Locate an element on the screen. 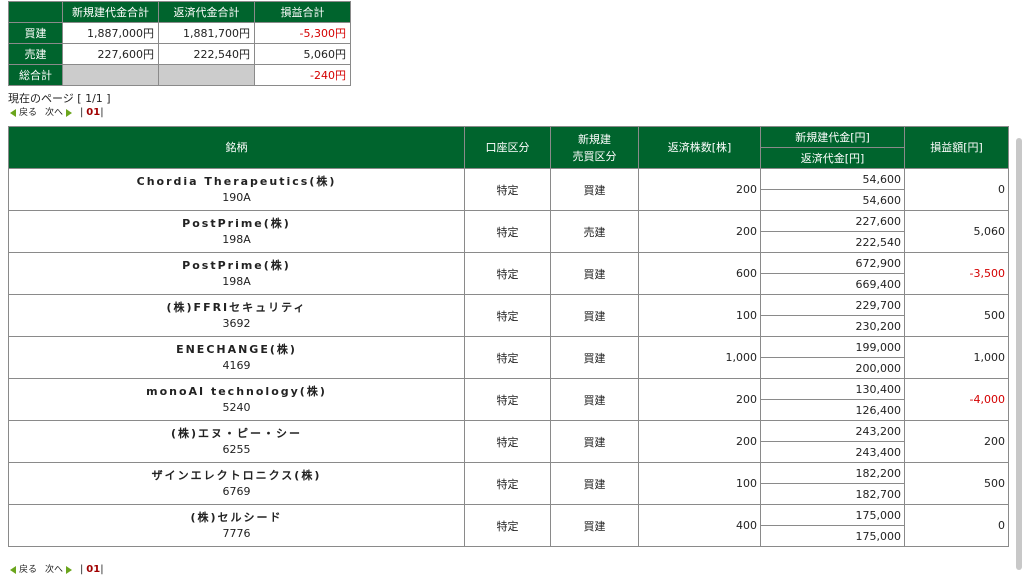  stock-cell: (株)エヌ・ピー・シー 6255 is located at coordinates (236, 441).